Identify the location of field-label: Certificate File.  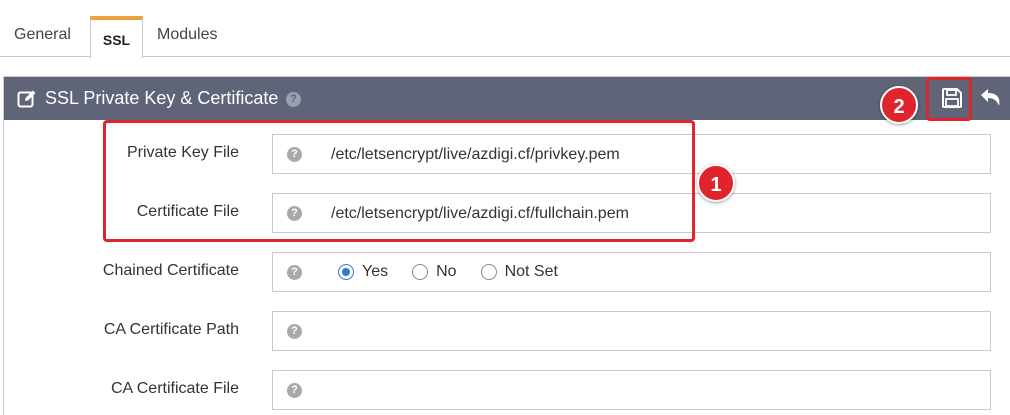
(187, 211).